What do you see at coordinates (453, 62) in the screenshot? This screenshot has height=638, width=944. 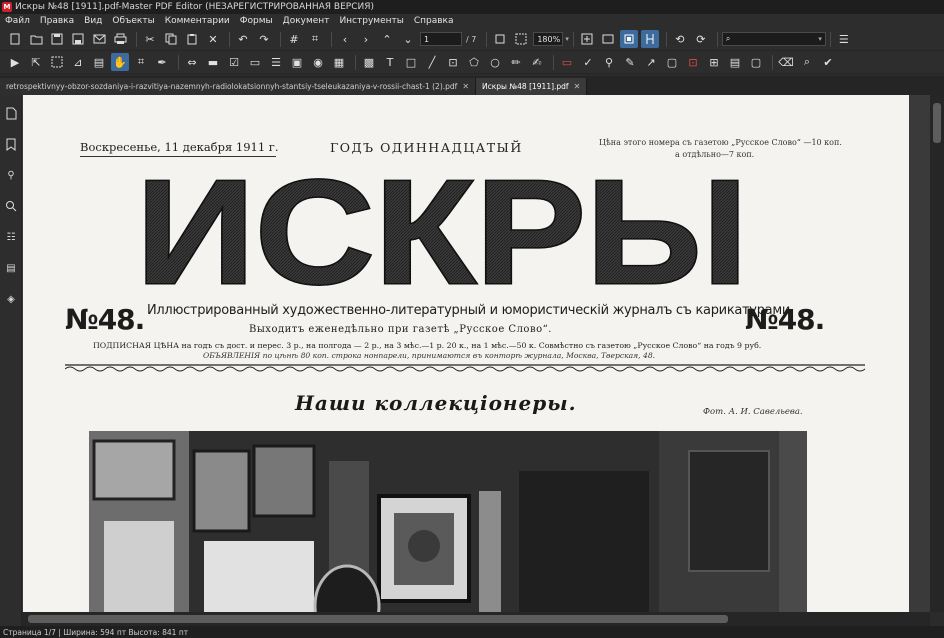 I see `shape-frame-icon: ⊡` at bounding box center [453, 62].